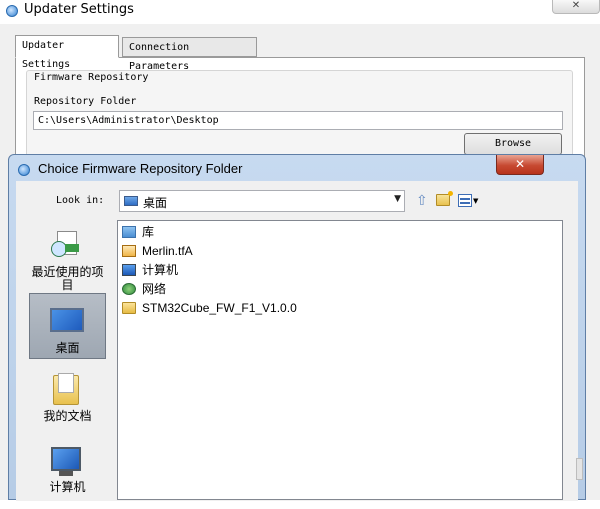  What do you see at coordinates (12, 11) in the screenshot?
I see `app-icon` at bounding box center [12, 11].